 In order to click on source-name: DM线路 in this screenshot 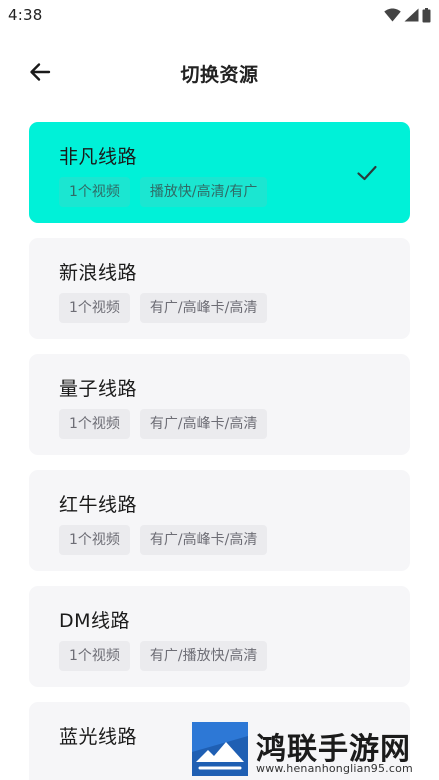, I will do `click(95, 621)`.